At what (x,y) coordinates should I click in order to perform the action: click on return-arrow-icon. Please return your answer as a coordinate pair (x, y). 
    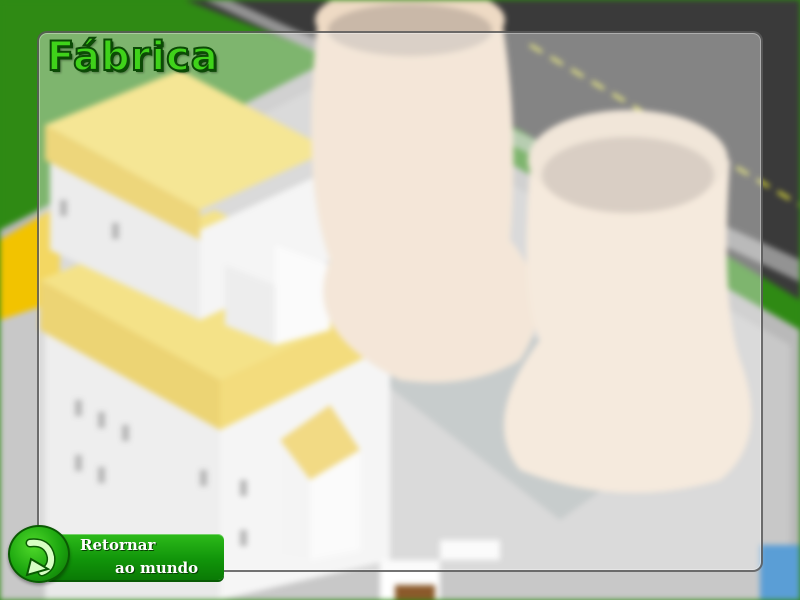
    Looking at the image, I should click on (40, 557).